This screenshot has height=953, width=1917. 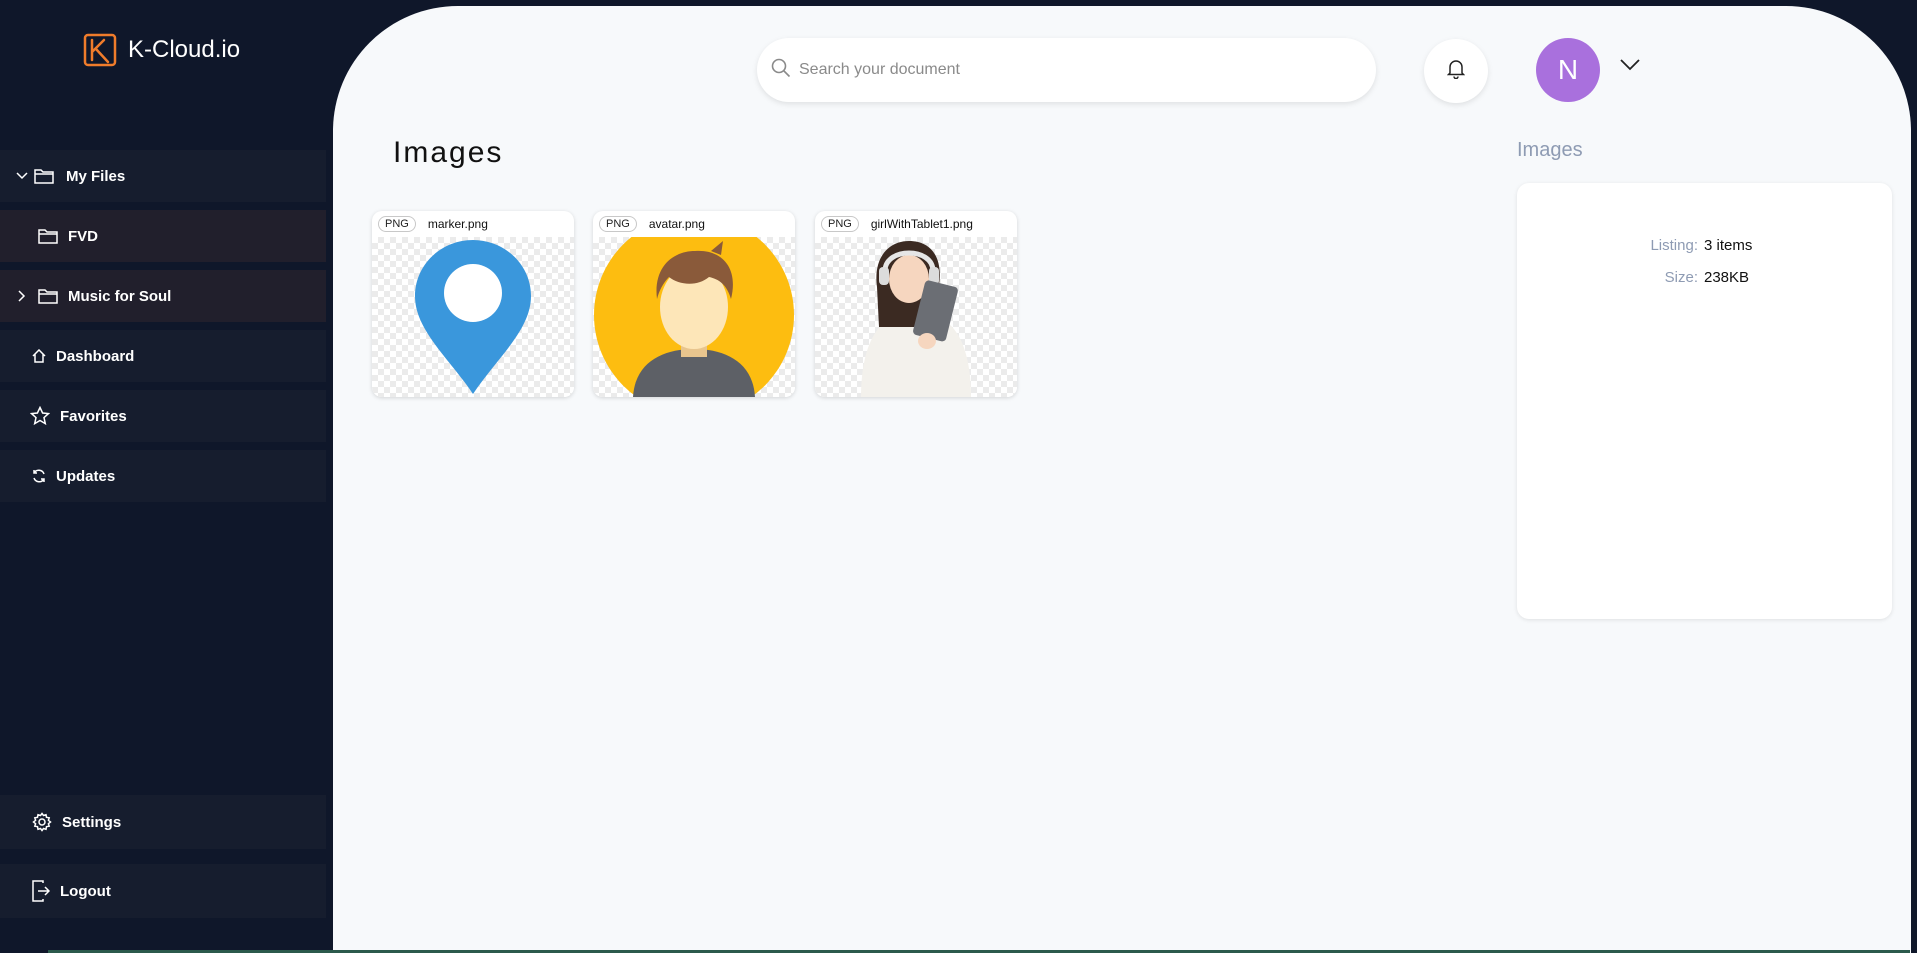 What do you see at coordinates (96, 176) in the screenshot?
I see `sidebar-item-label: My Files` at bounding box center [96, 176].